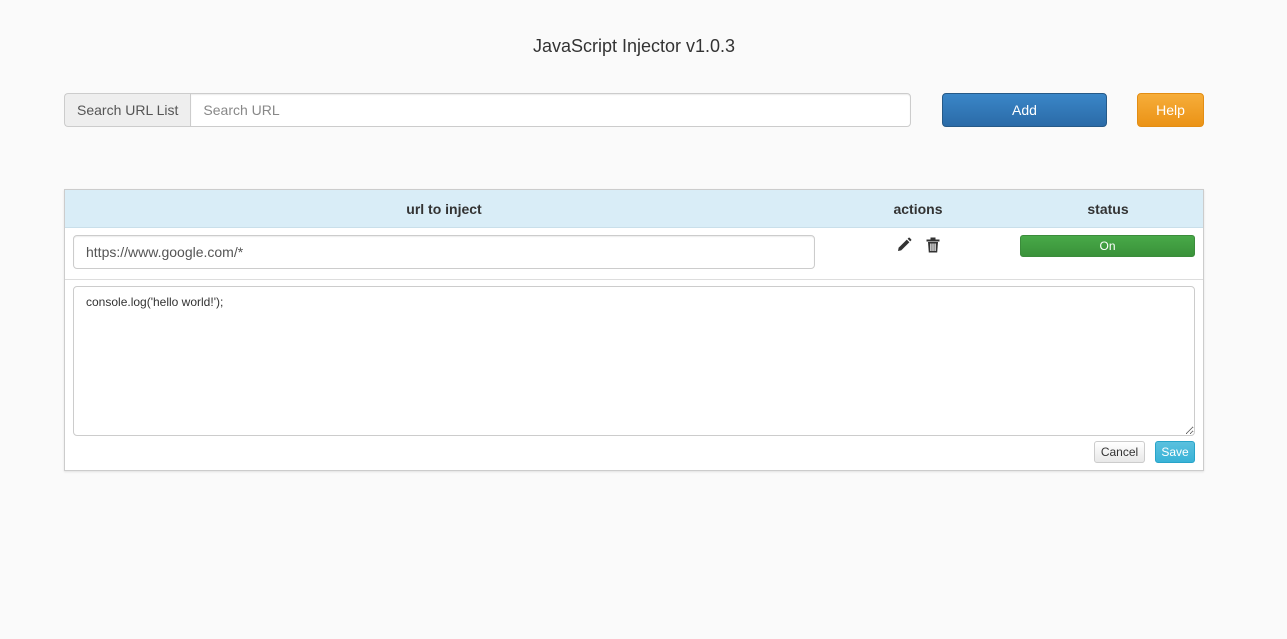  I want to click on help-button: Help, so click(1170, 110).